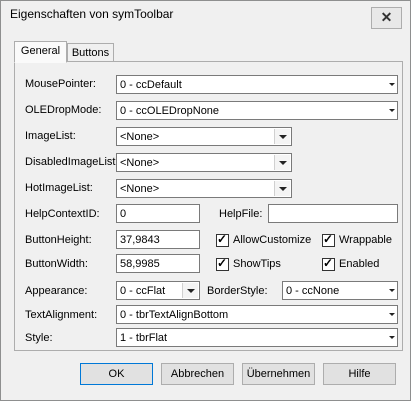 The image size is (411, 401). I want to click on ole-drop-mode-select: 0 - ccOLEDropNone, so click(257, 110).